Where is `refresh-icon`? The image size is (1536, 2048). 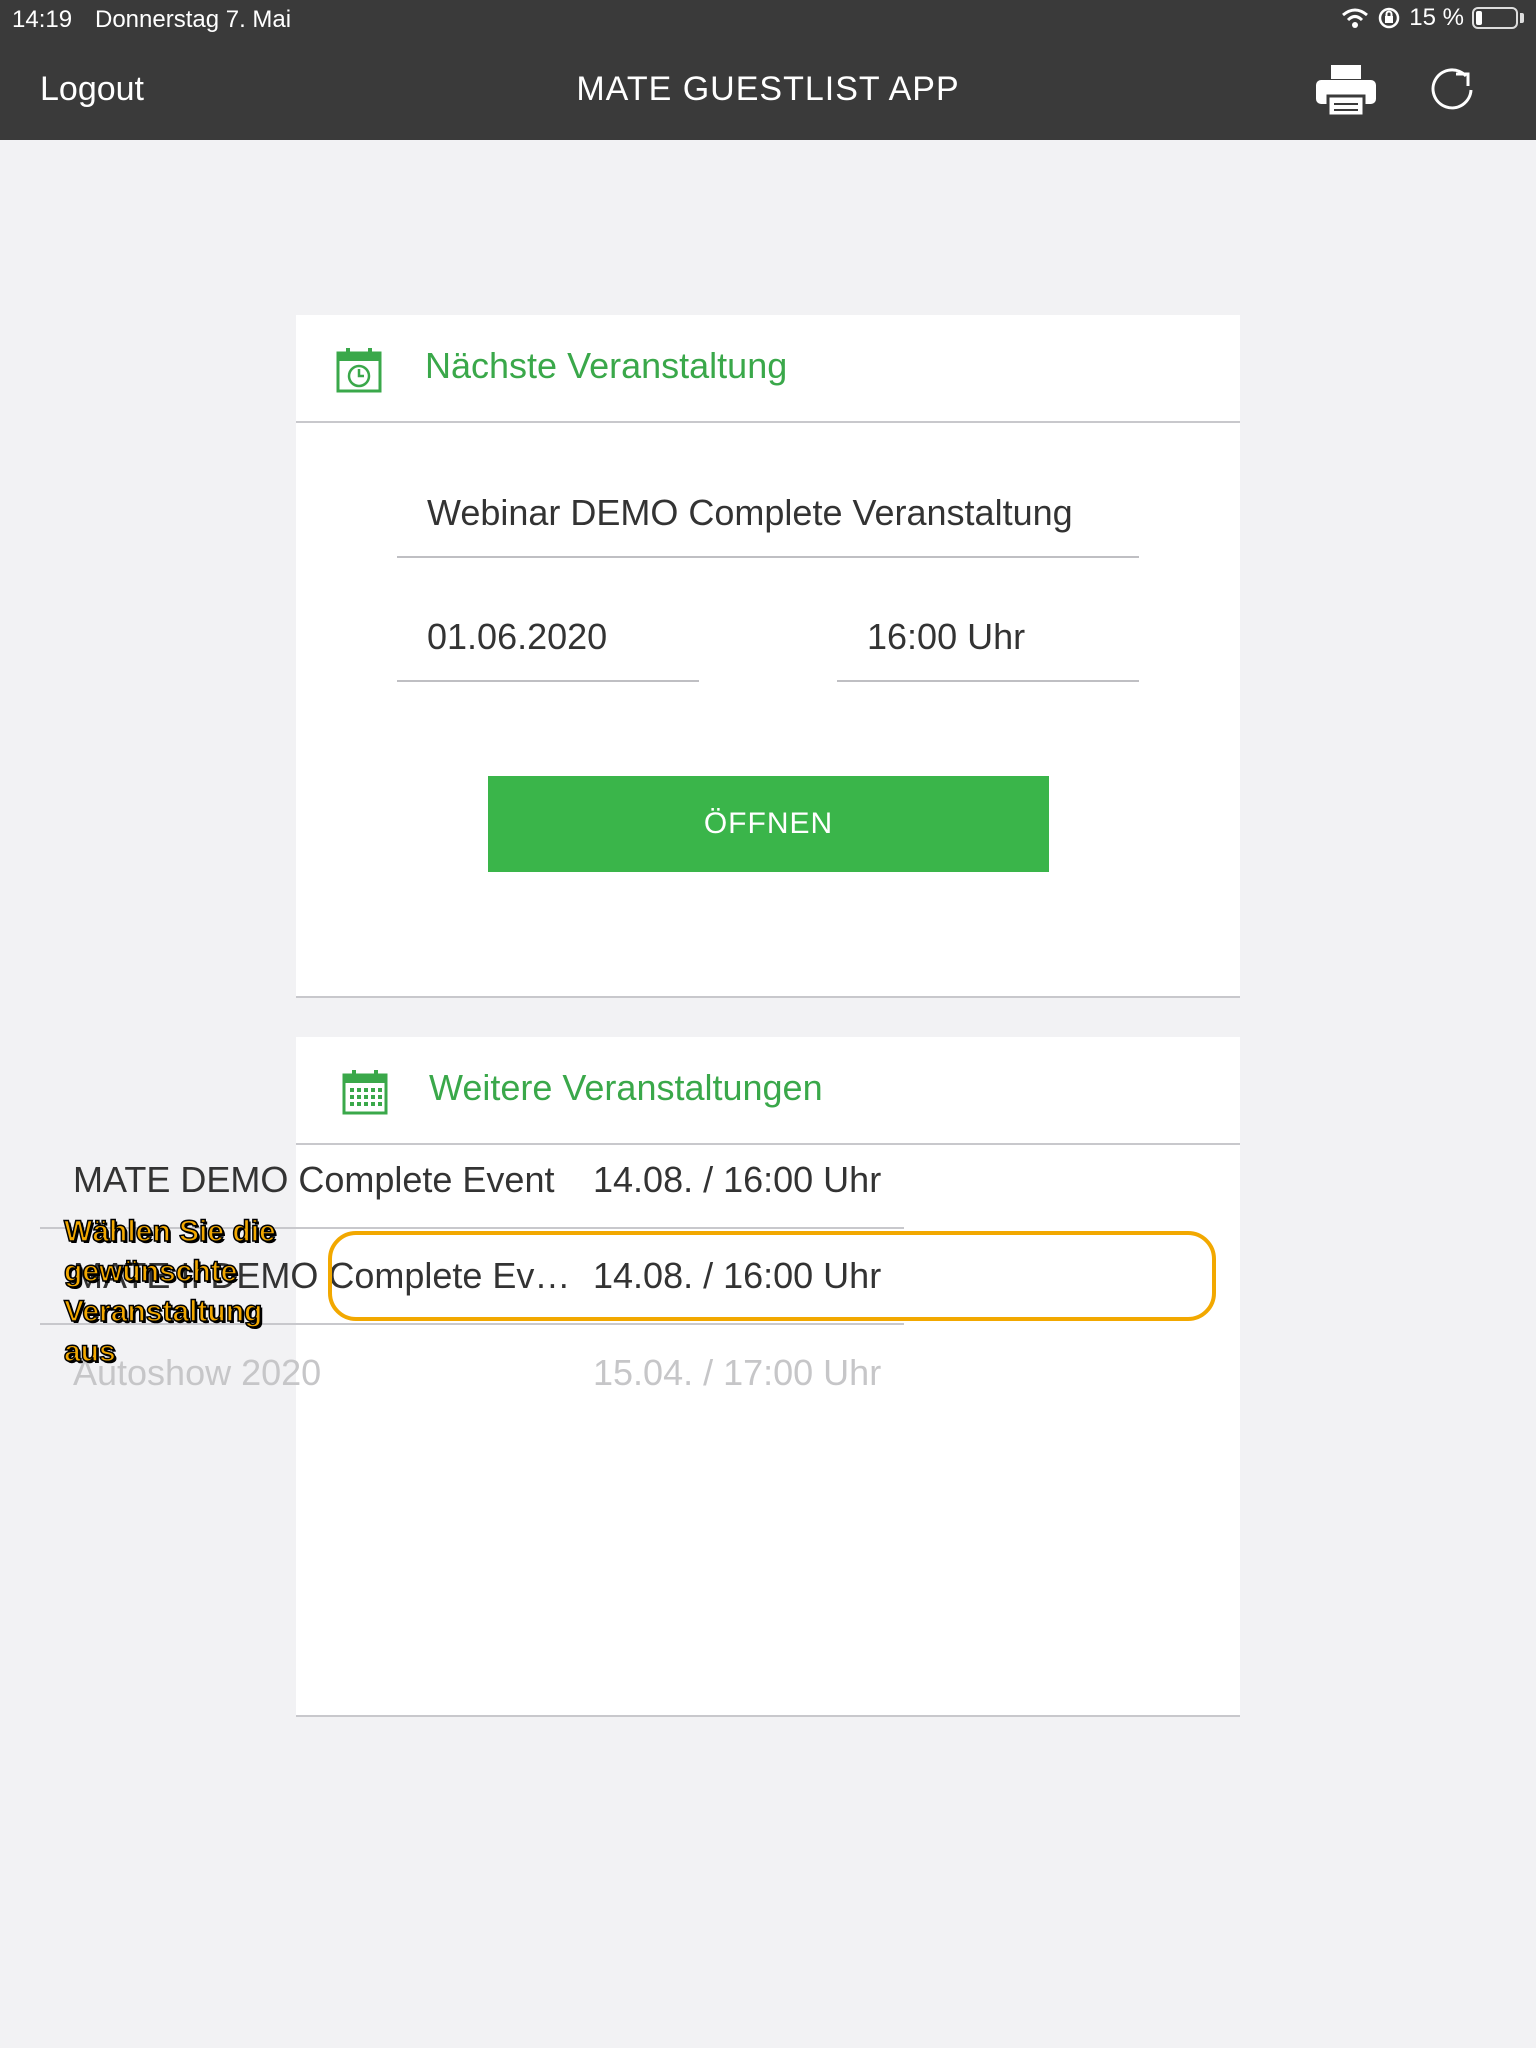 refresh-icon is located at coordinates (1452, 90).